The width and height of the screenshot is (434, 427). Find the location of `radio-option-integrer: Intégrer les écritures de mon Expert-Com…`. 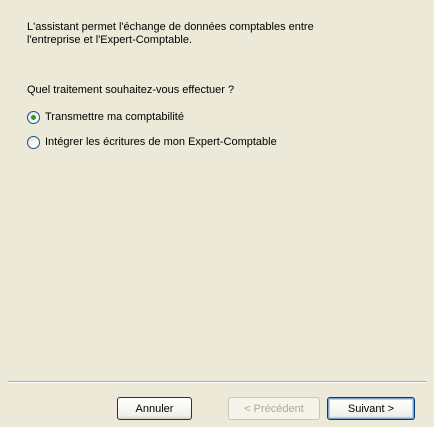

radio-option-integrer: Intégrer les écritures de mon Expert-Com… is located at coordinates (152, 142).